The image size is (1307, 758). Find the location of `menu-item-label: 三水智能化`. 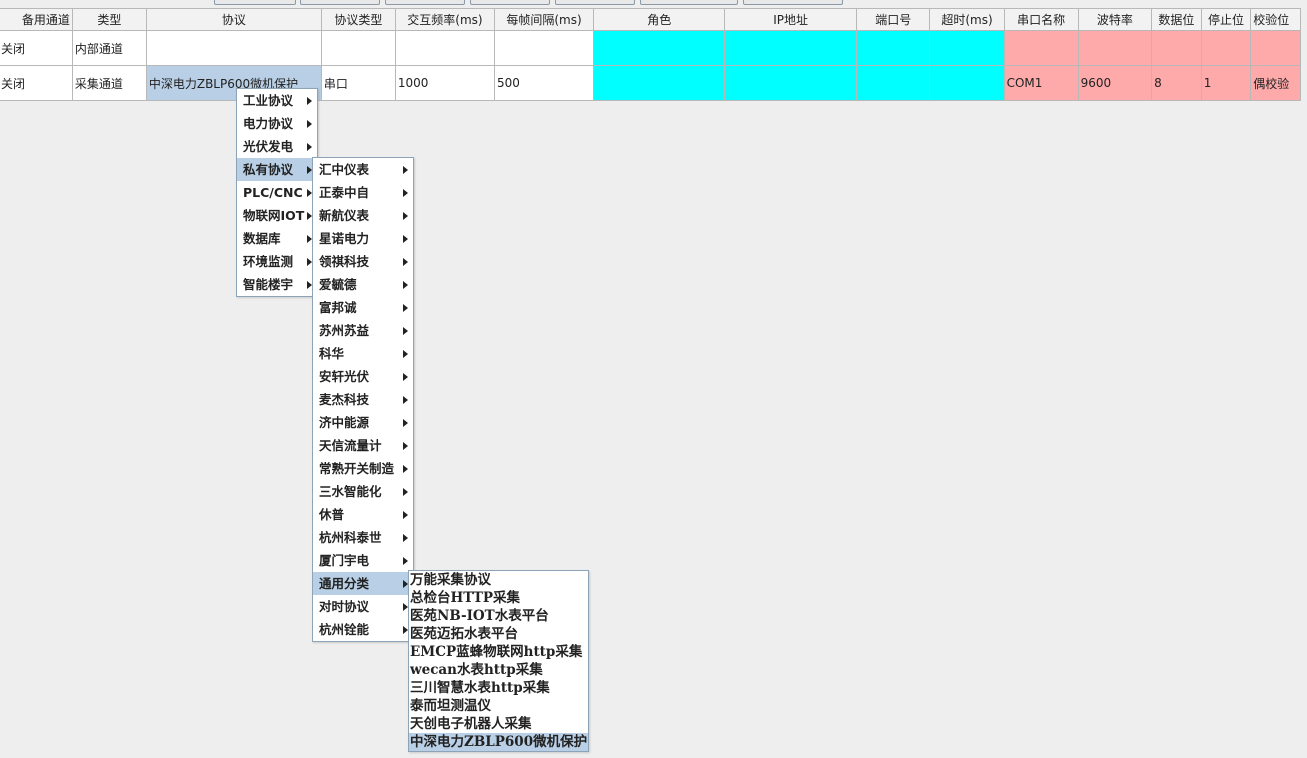

menu-item-label: 三水智能化 is located at coordinates (350, 491).